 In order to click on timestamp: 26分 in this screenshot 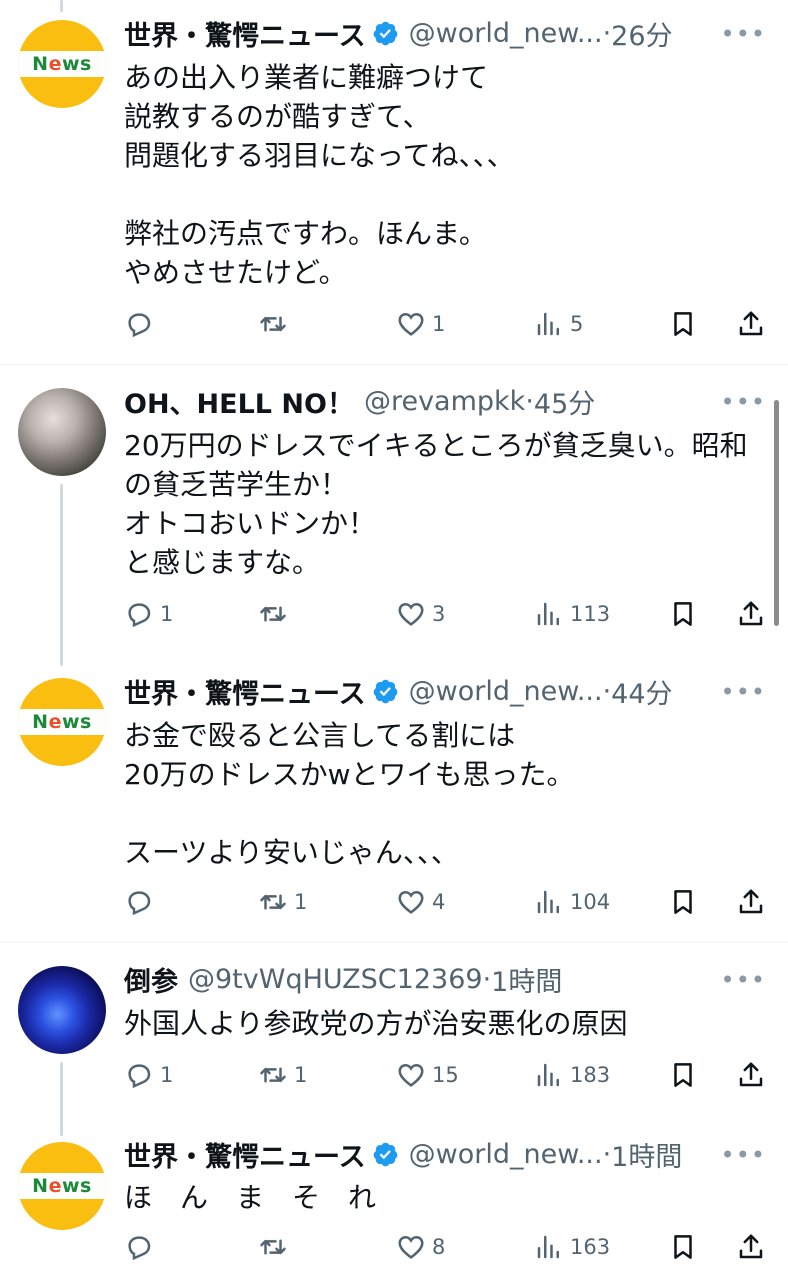, I will do `click(641, 33)`.